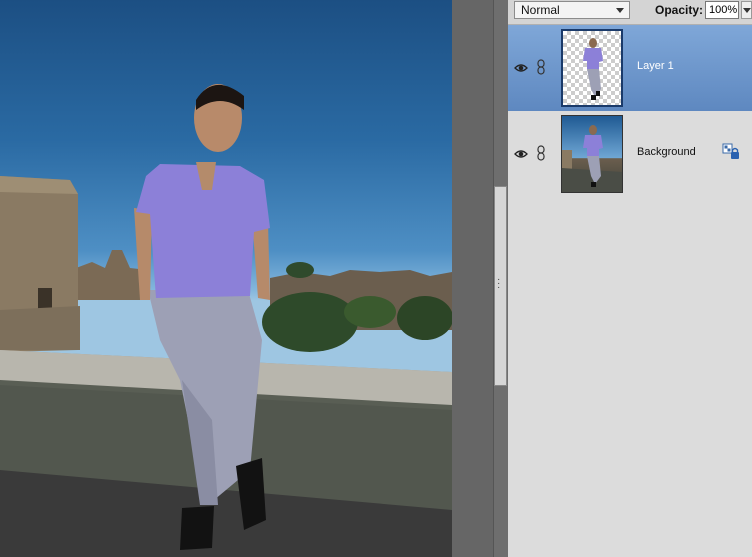 Image resolution: width=752 pixels, height=557 pixels. Describe the element at coordinates (630, 154) in the screenshot. I see `layer-row-background: Background` at that location.